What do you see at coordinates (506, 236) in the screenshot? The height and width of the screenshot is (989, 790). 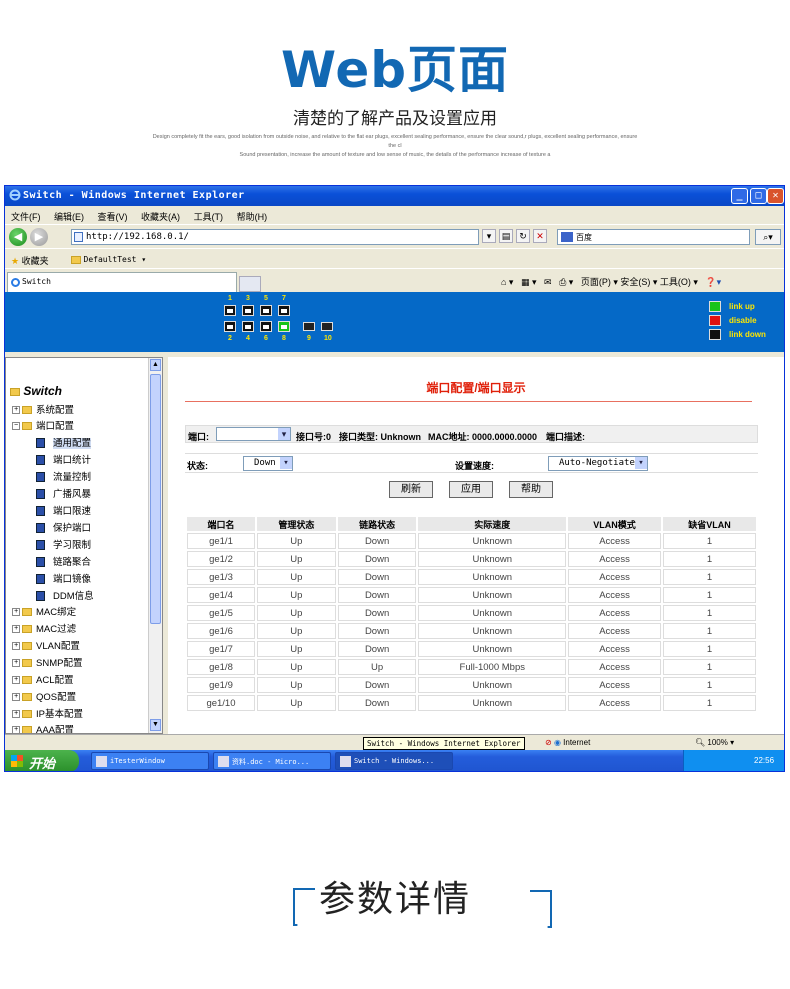 I see `compat-icon: ▤` at bounding box center [506, 236].